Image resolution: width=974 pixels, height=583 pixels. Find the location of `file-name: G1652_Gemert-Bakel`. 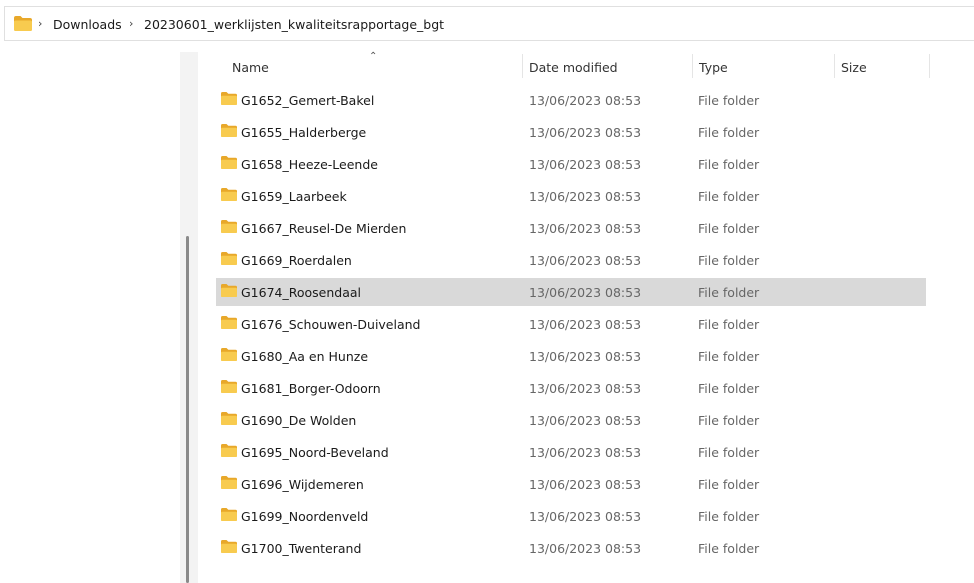

file-name: G1652_Gemert-Bakel is located at coordinates (308, 100).